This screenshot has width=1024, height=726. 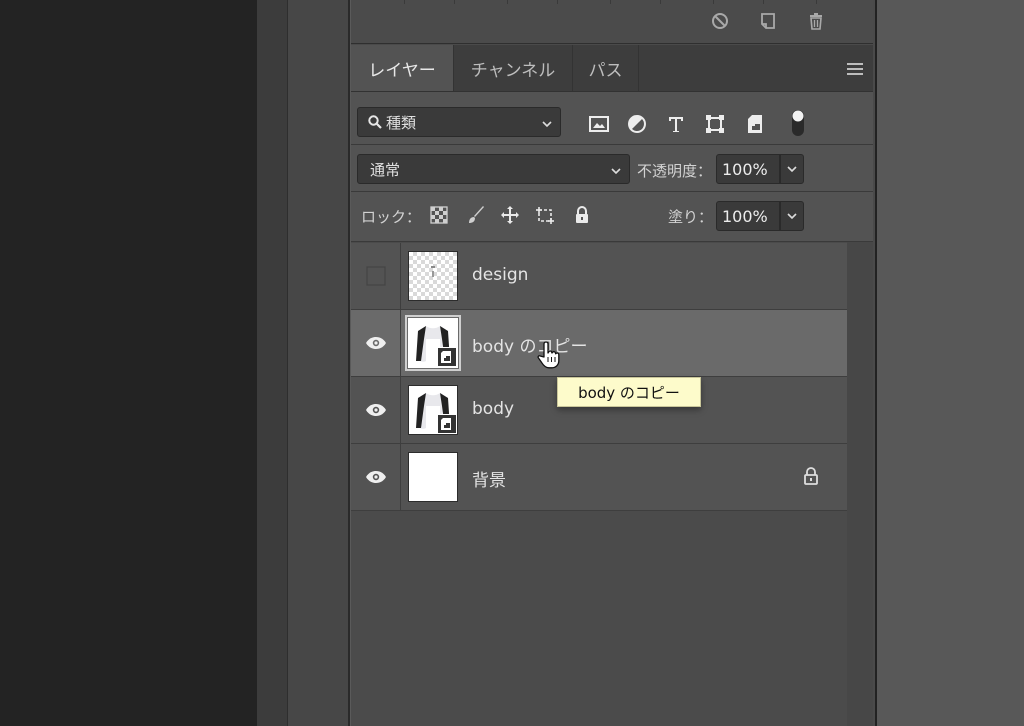 What do you see at coordinates (550, 355) in the screenshot?
I see `hand-cursor-icon` at bounding box center [550, 355].